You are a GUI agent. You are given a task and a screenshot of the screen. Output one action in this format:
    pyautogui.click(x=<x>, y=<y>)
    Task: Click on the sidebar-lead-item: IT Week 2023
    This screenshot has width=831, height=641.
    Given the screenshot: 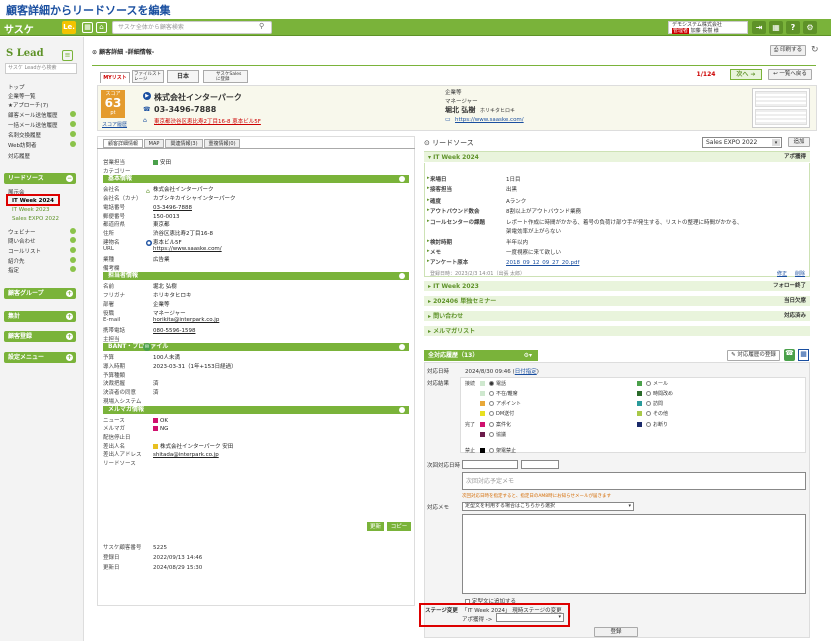 What is the action you would take?
    pyautogui.click(x=31, y=210)
    